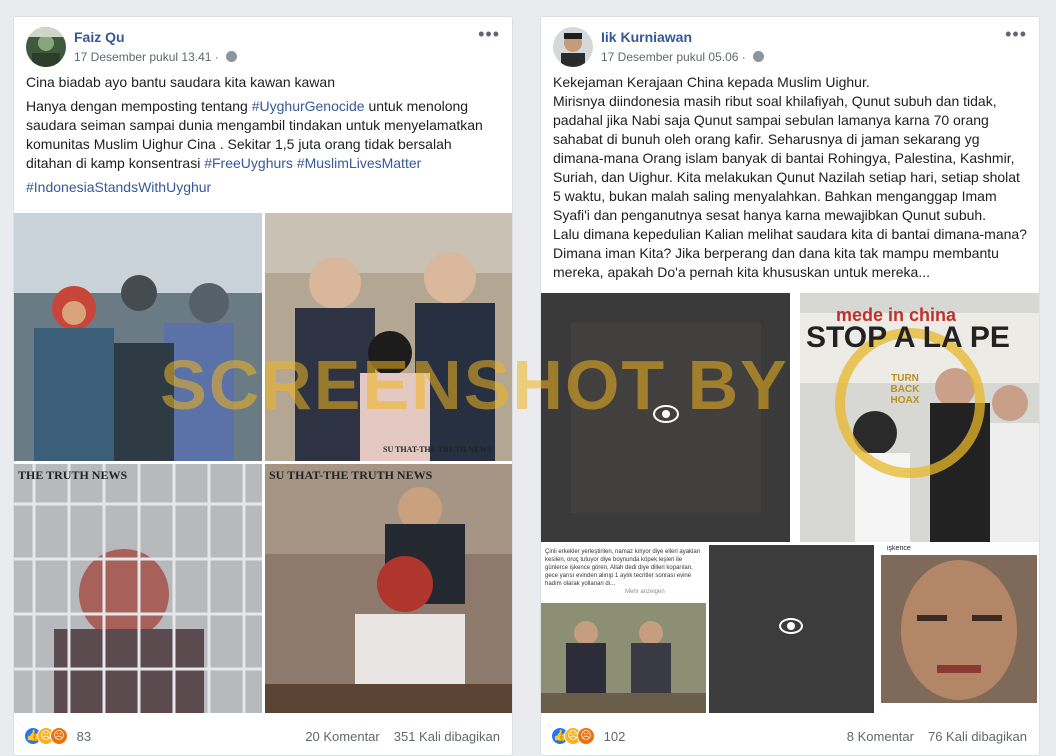 The width and height of the screenshot is (1056, 756). I want to click on comments-link: 8 Komentar, so click(880, 736).